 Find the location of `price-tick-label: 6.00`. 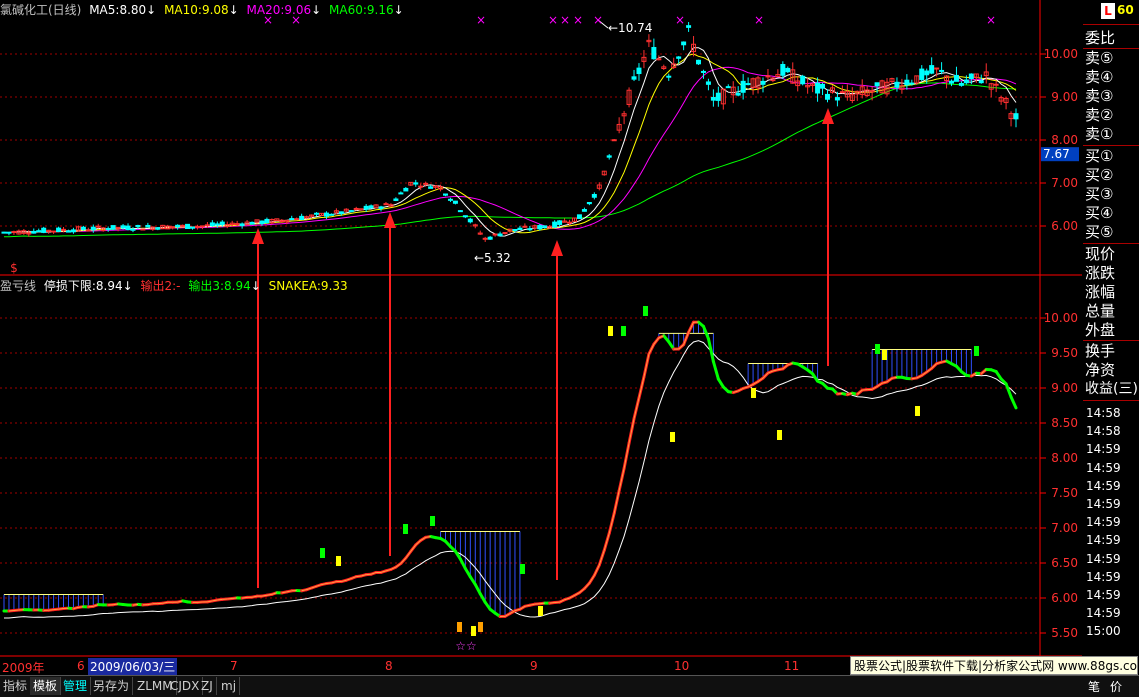

price-tick-label: 6.00 is located at coordinates (1064, 226).